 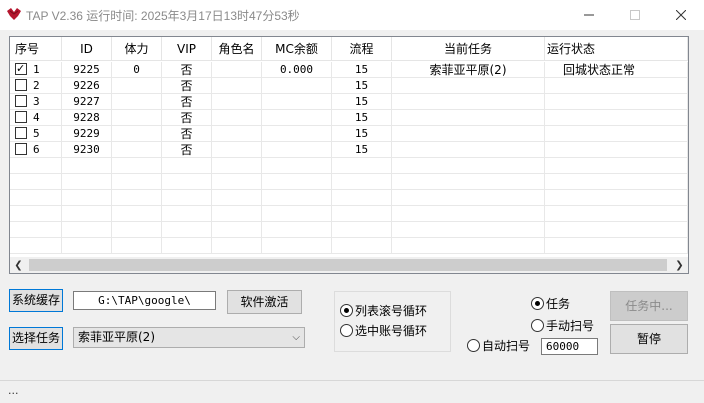 I want to click on col-header-flow: 流程, so click(x=362, y=49).